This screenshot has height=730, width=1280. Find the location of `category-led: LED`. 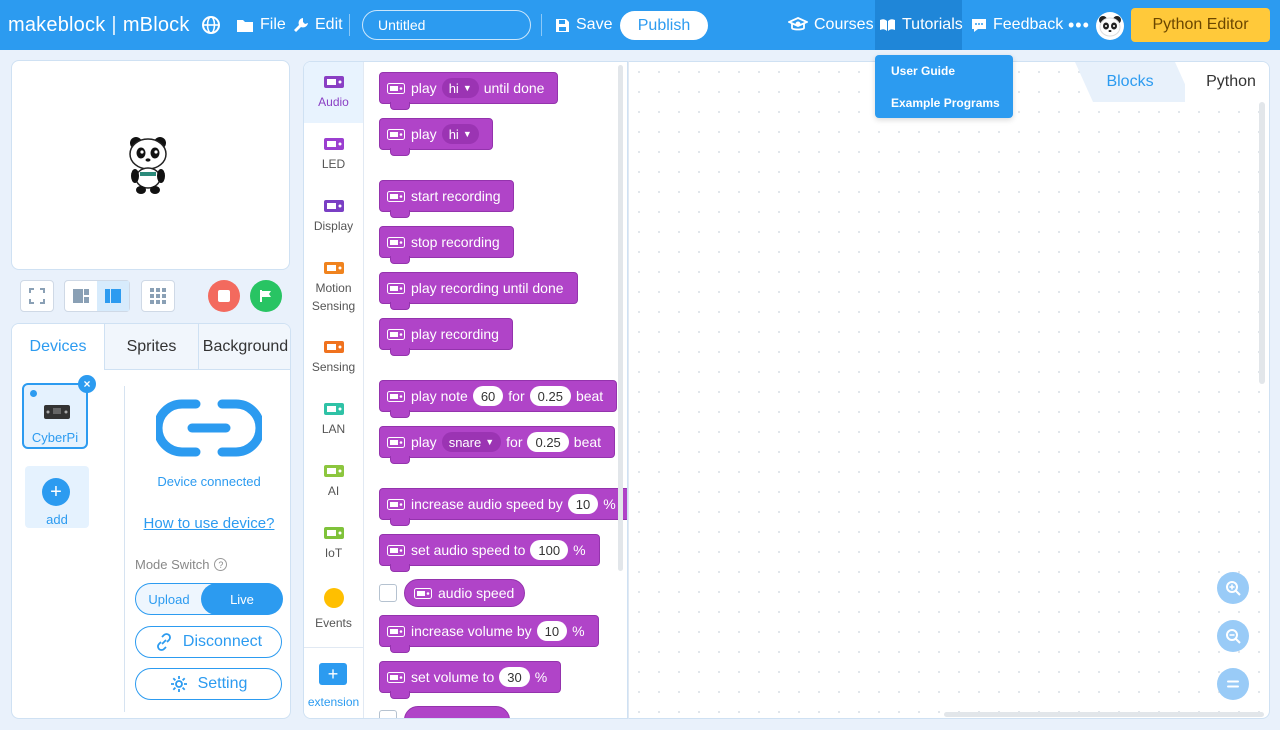

category-led: LED is located at coordinates (333, 155).